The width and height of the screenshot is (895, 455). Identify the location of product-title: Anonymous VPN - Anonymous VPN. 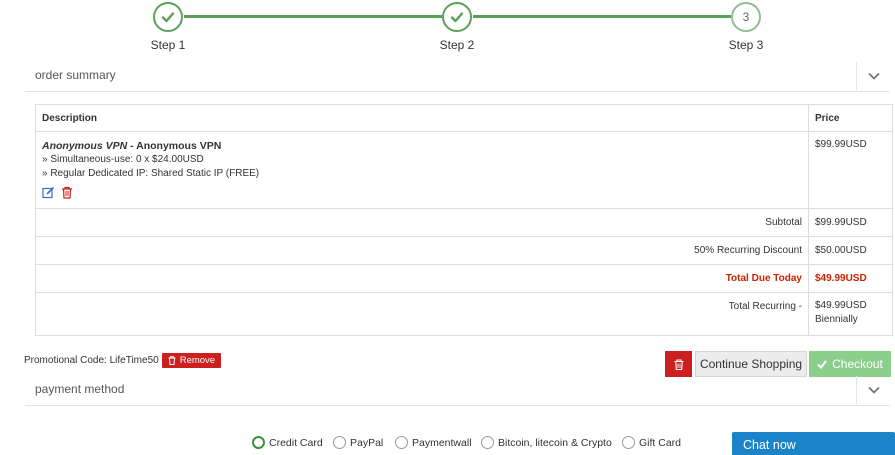
(422, 146).